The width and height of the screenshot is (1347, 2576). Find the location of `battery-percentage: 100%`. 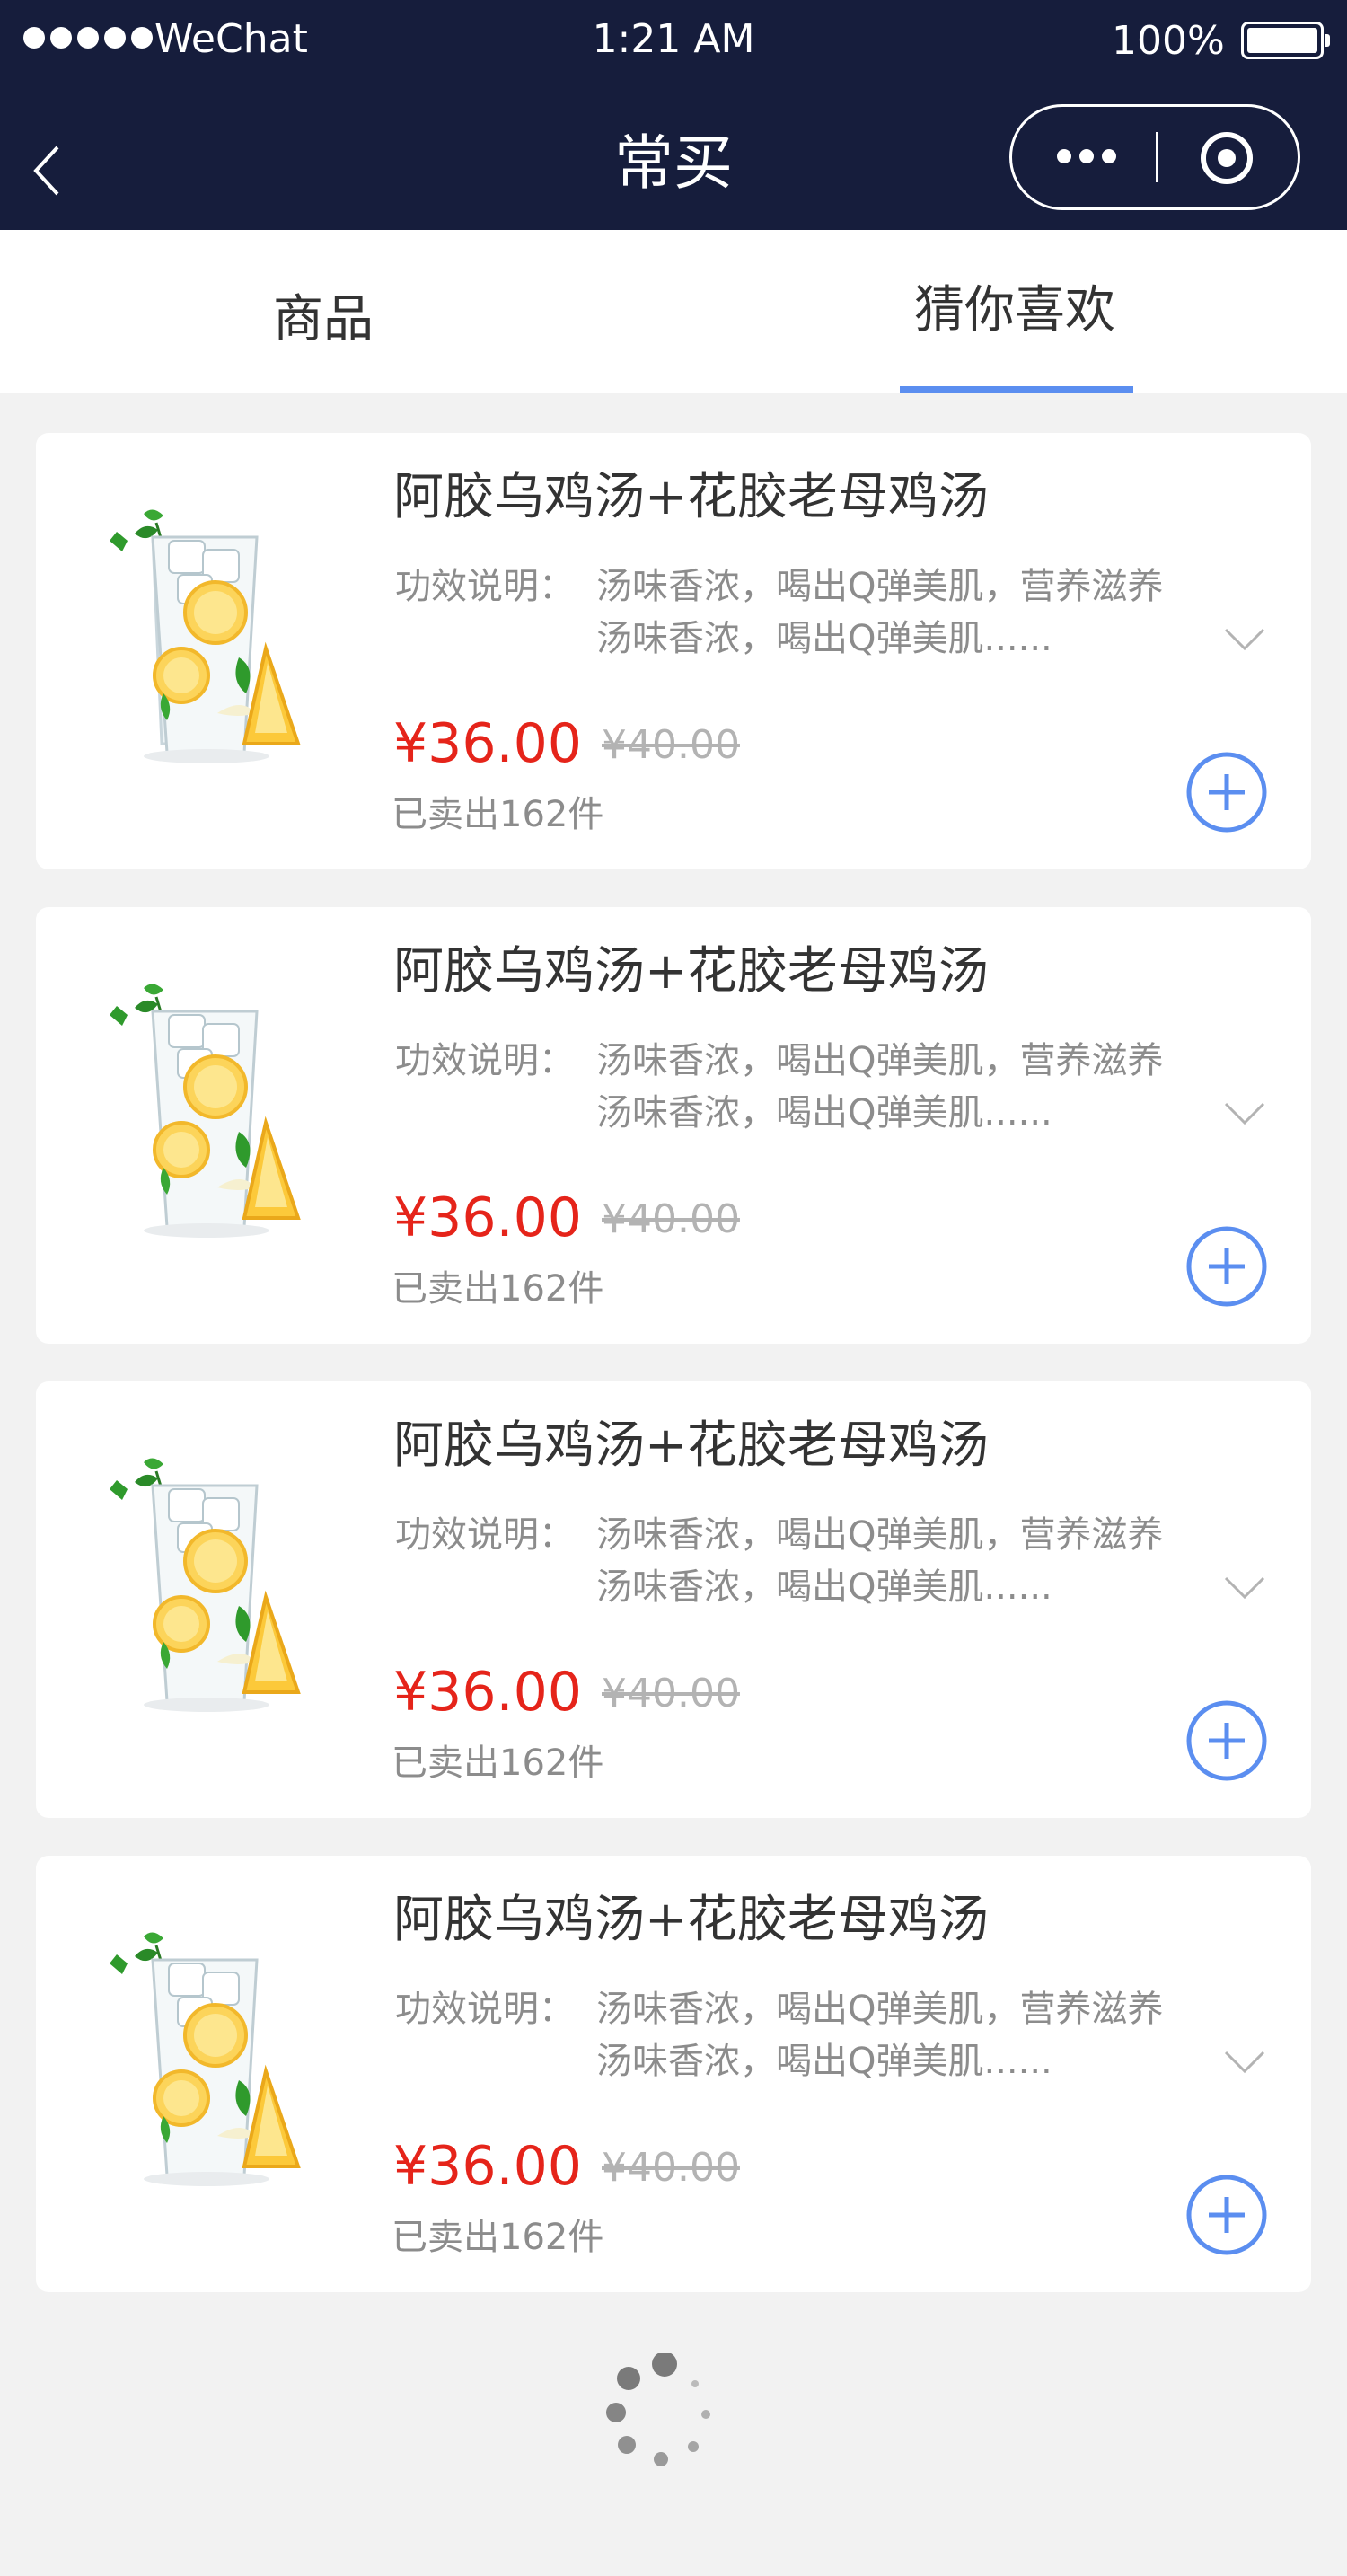

battery-percentage: 100% is located at coordinates (1168, 41).